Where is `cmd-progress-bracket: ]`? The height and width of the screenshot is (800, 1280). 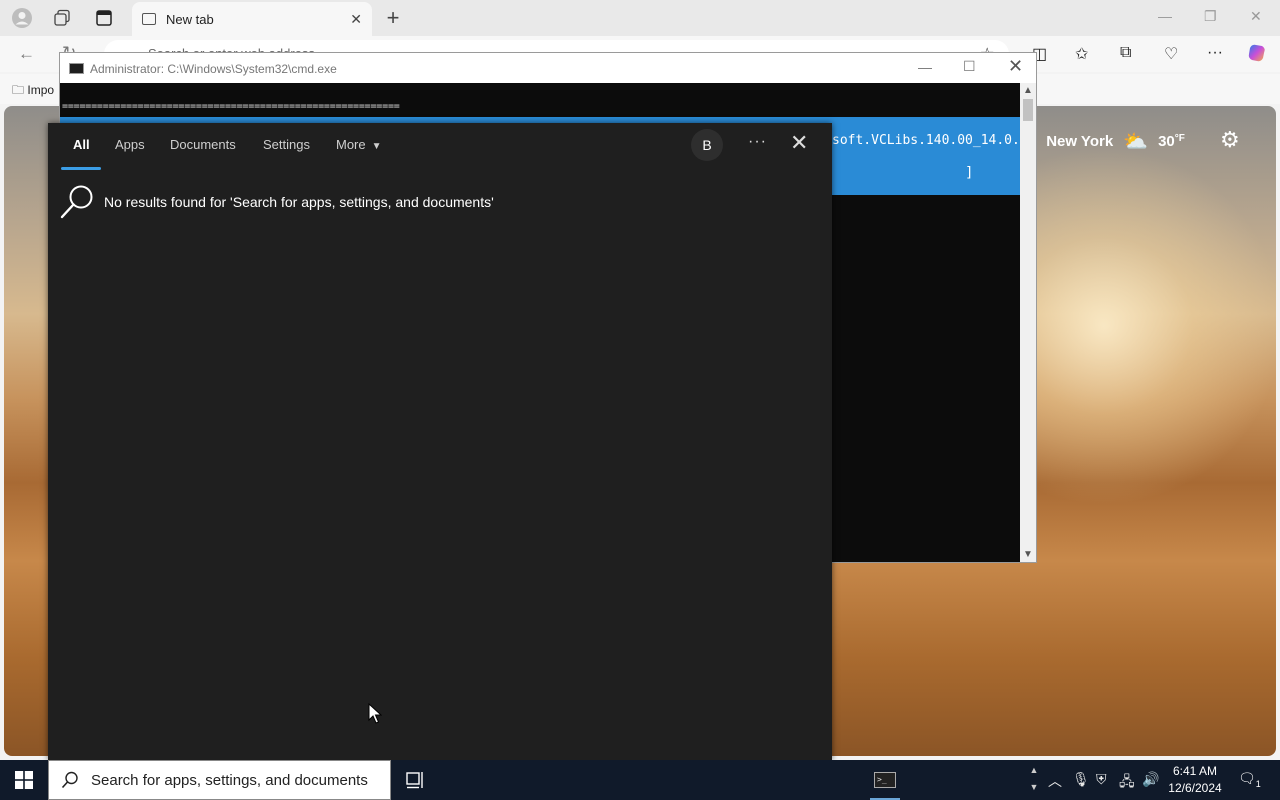
cmd-progress-bracket: ] is located at coordinates (969, 173).